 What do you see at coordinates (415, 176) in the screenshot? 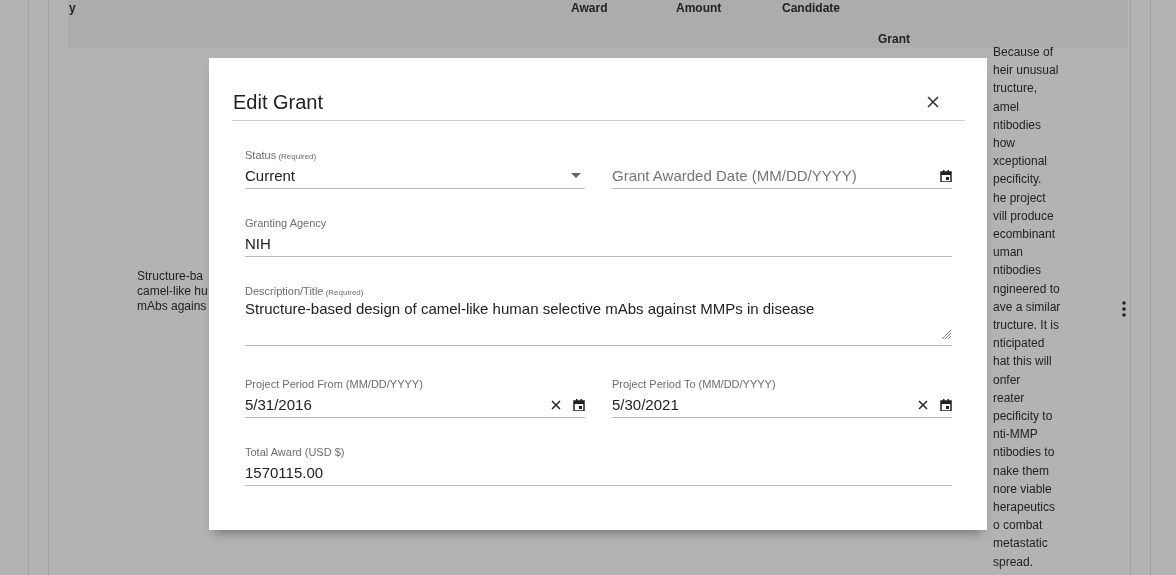
I see `status-dropdown: Current` at bounding box center [415, 176].